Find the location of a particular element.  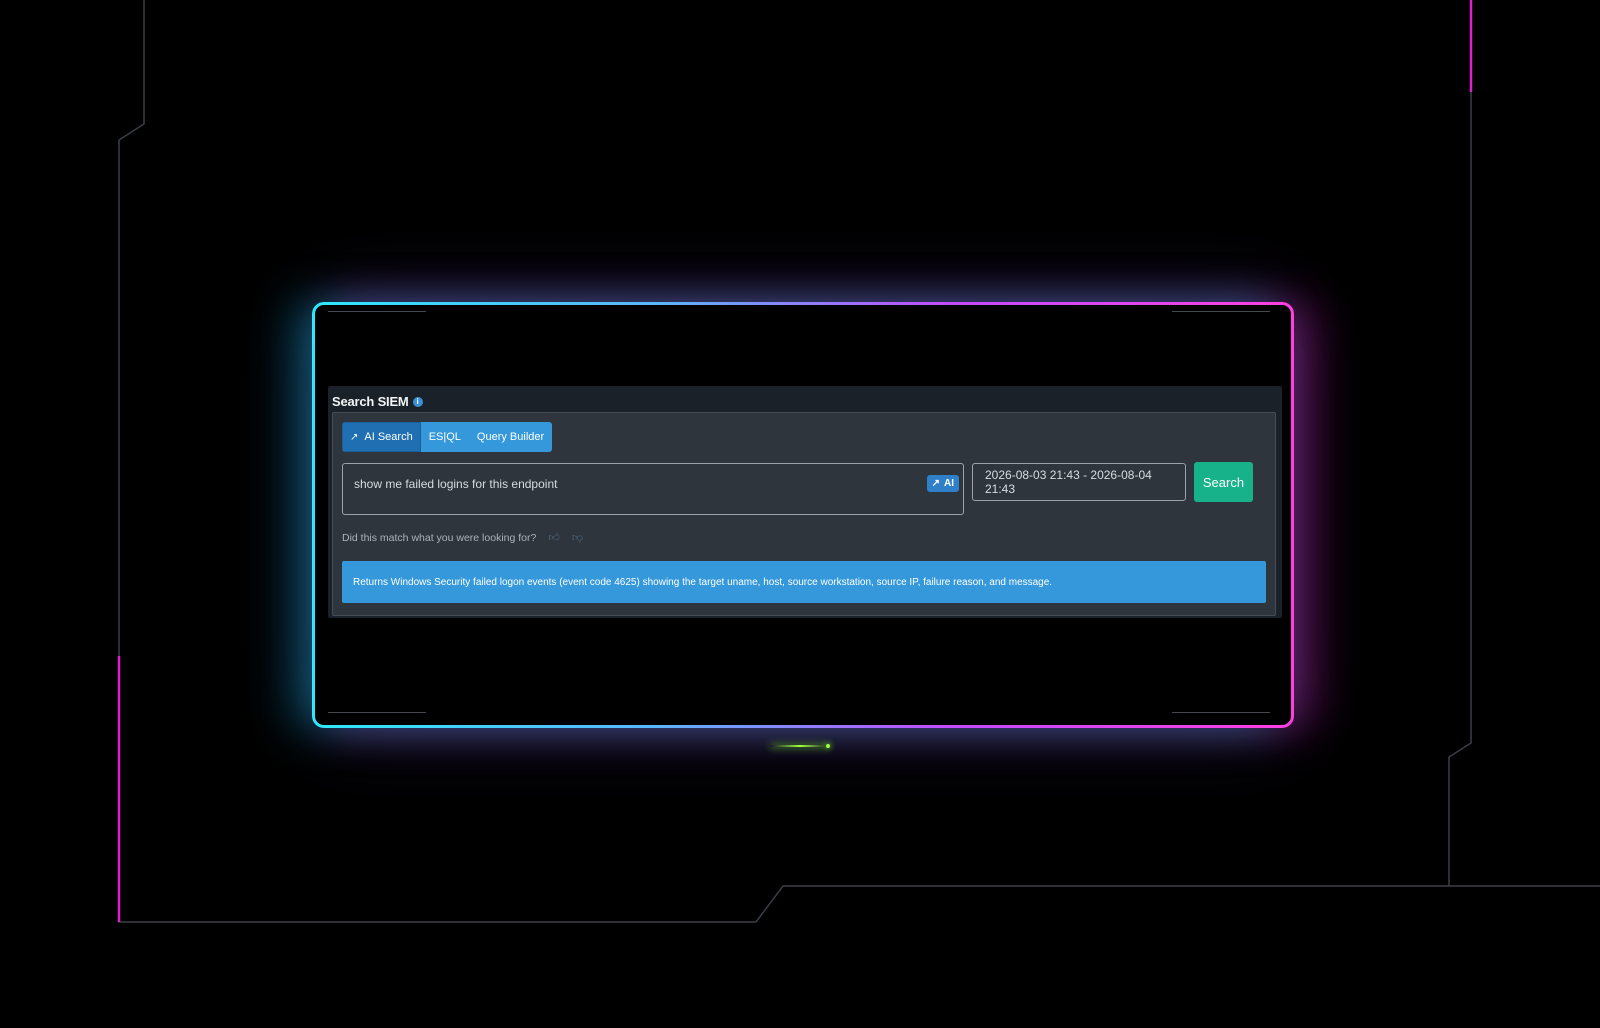

info-icon: i is located at coordinates (417, 401).